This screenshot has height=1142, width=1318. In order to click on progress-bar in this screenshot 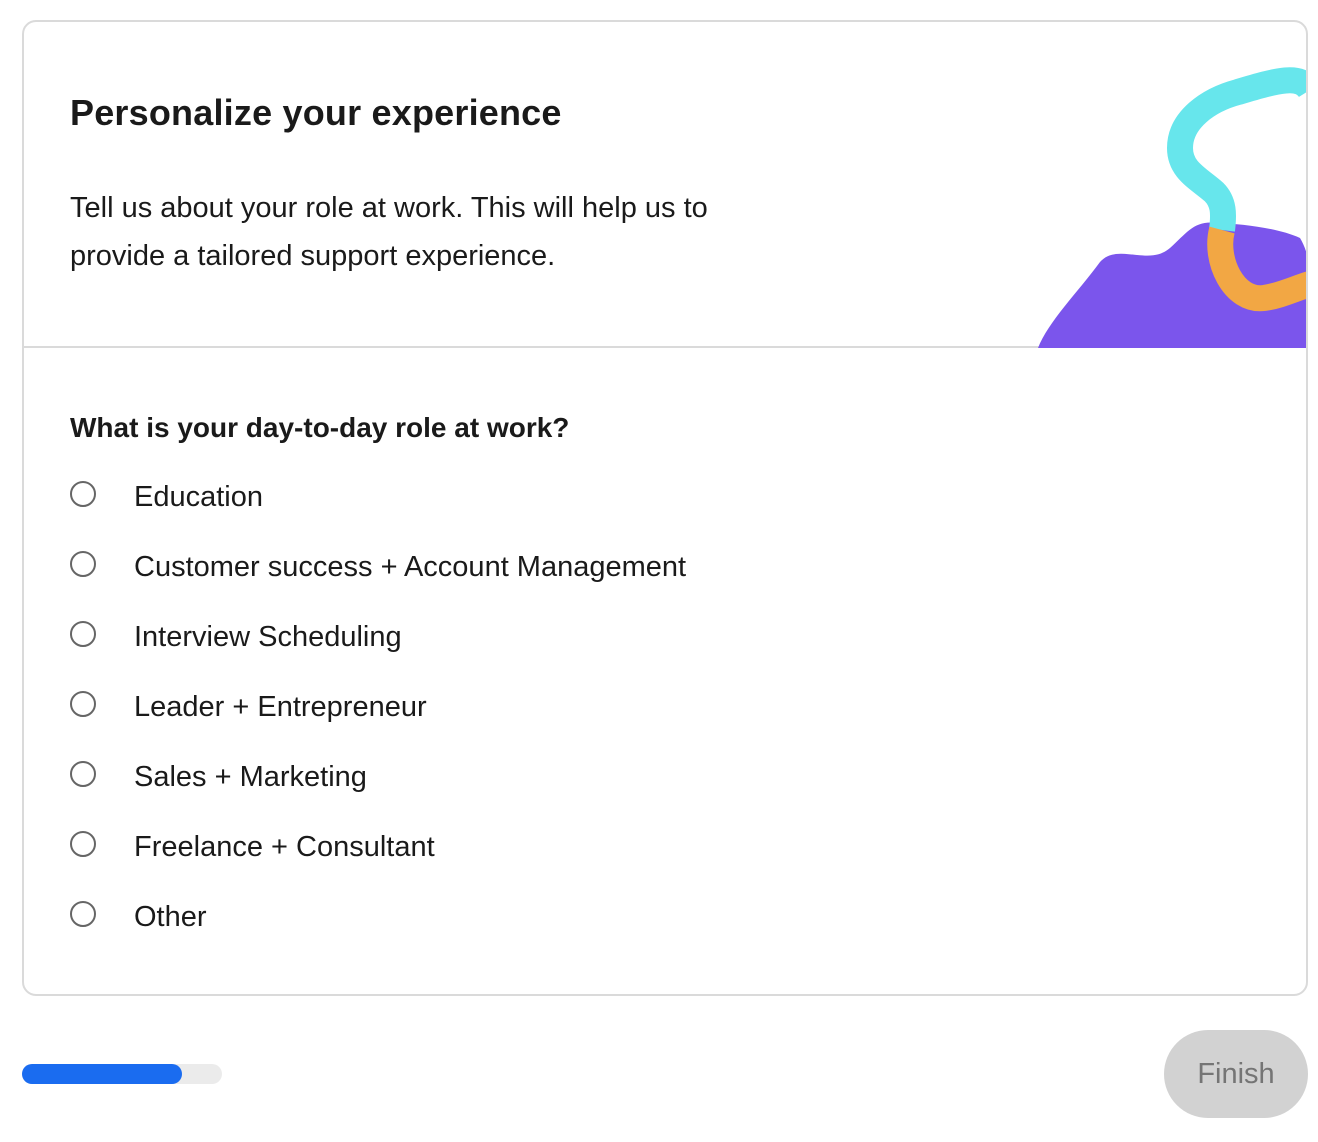, I will do `click(122, 1074)`.